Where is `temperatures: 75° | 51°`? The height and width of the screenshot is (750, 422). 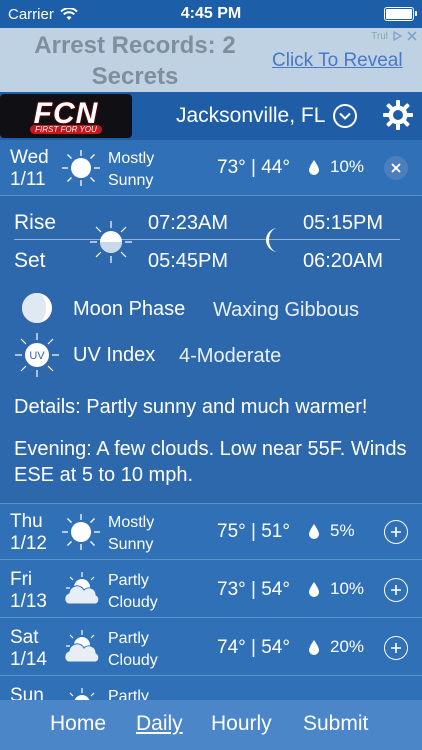
temperatures: 75° | 51° is located at coordinates (253, 532).